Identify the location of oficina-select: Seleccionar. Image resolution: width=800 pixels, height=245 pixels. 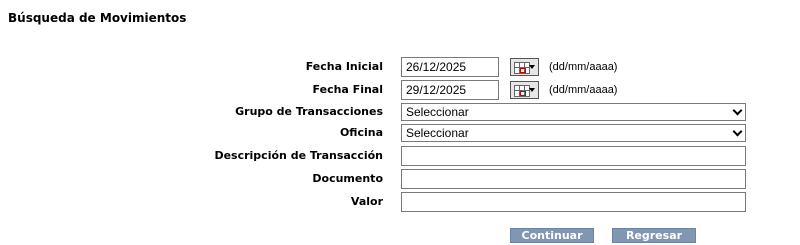
(573, 133).